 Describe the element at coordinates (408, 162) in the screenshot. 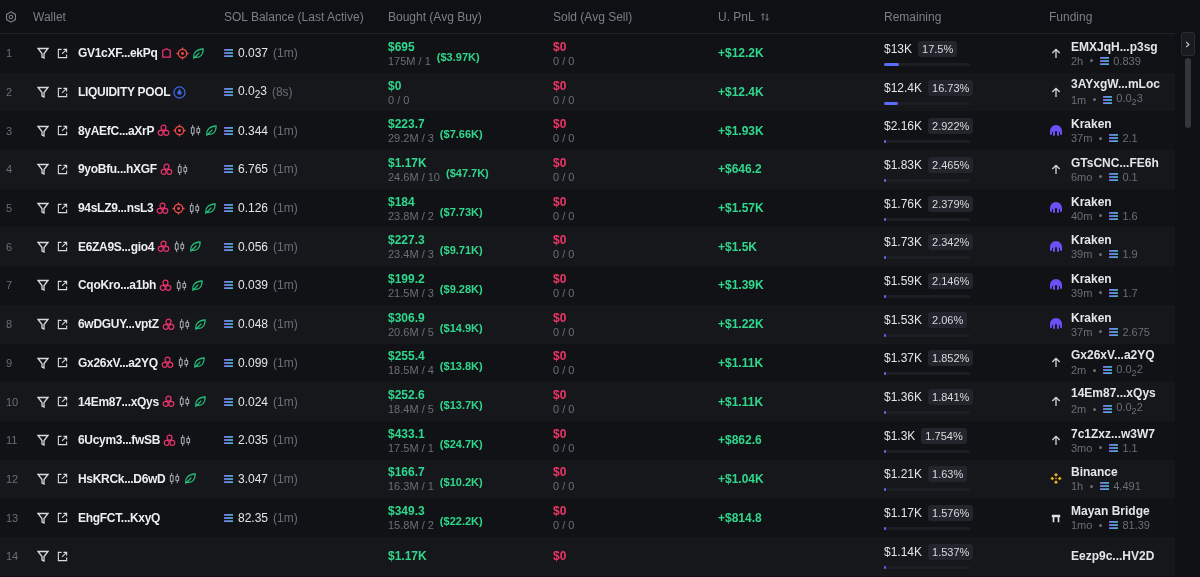

I see `bought-amount: $1.17K` at that location.